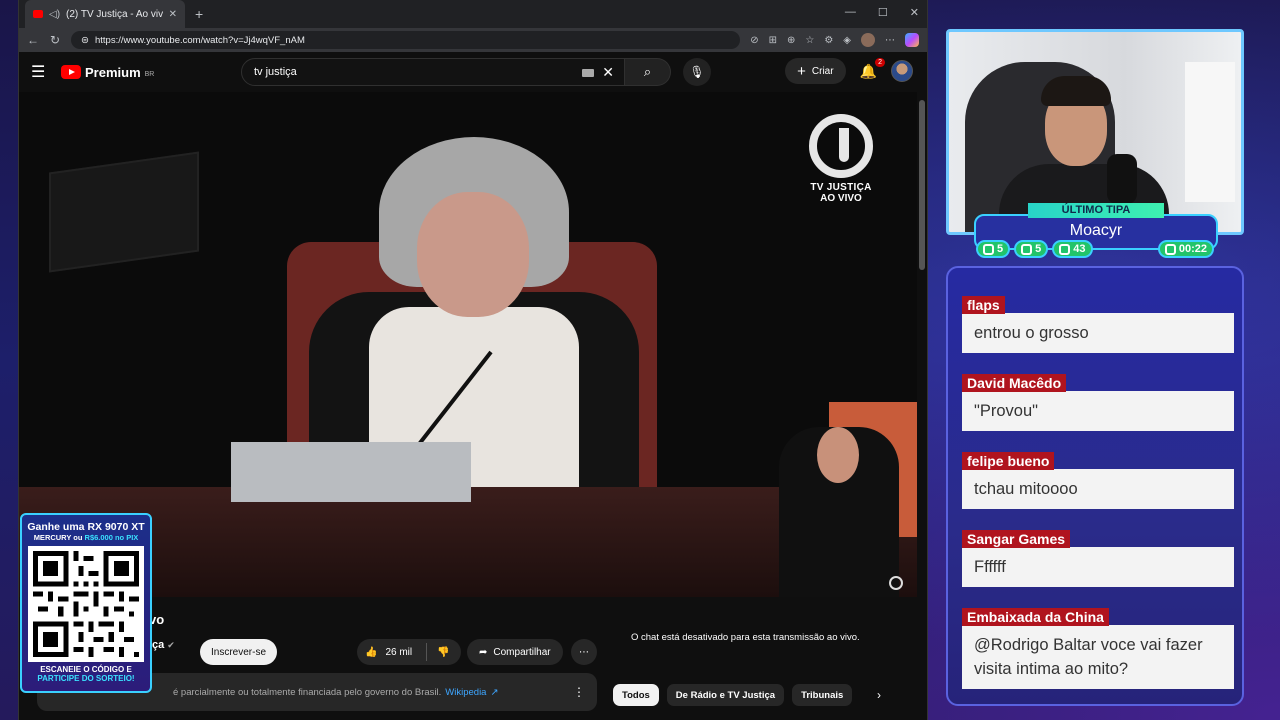  I want to click on more-menu-icon: ⋯, so click(890, 40).